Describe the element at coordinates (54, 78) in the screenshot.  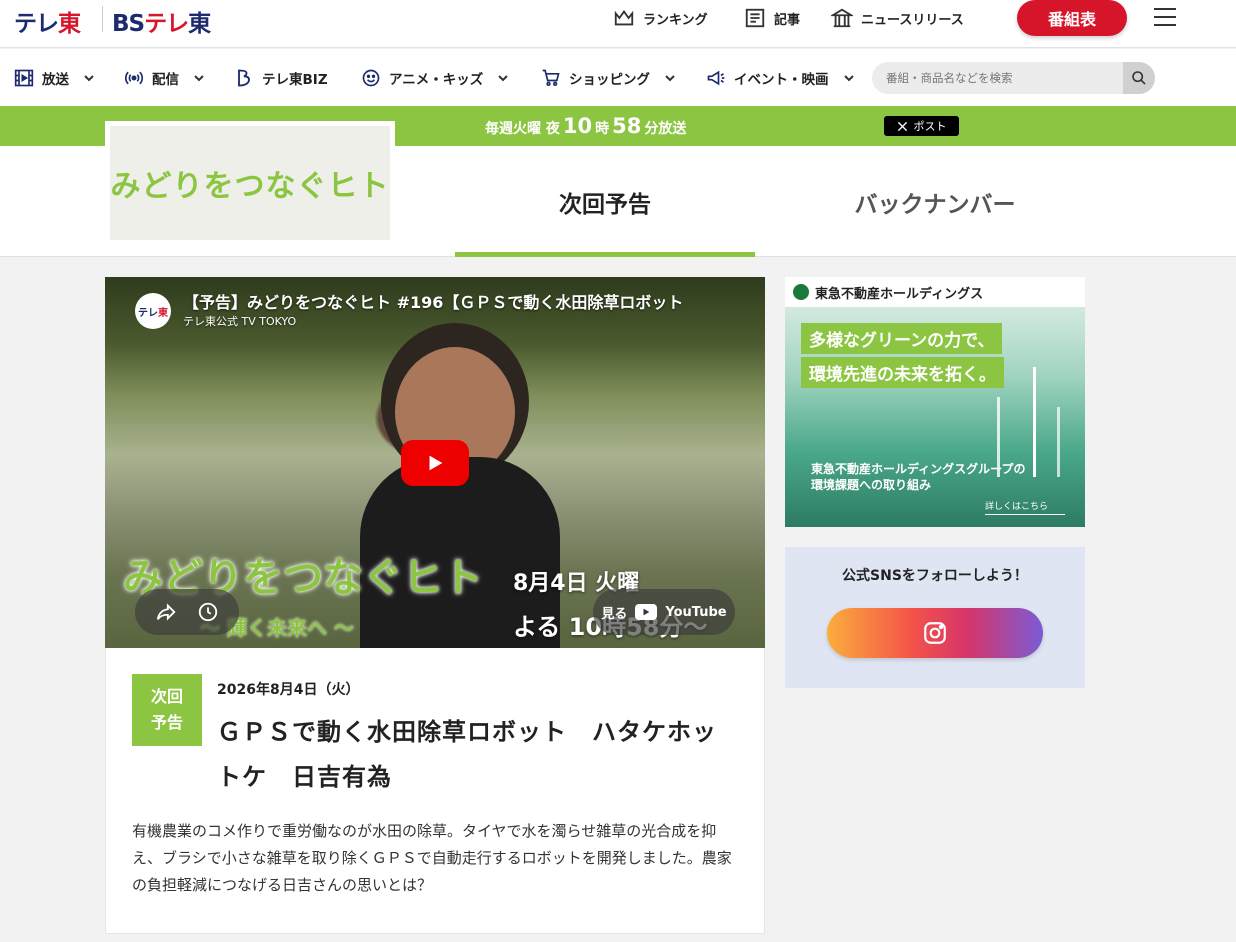
I see `subnav-broadcast: 放送` at that location.